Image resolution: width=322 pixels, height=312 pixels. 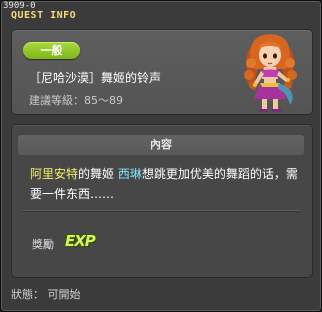 I want to click on quest-type-badge: 一般, so click(x=51, y=50).